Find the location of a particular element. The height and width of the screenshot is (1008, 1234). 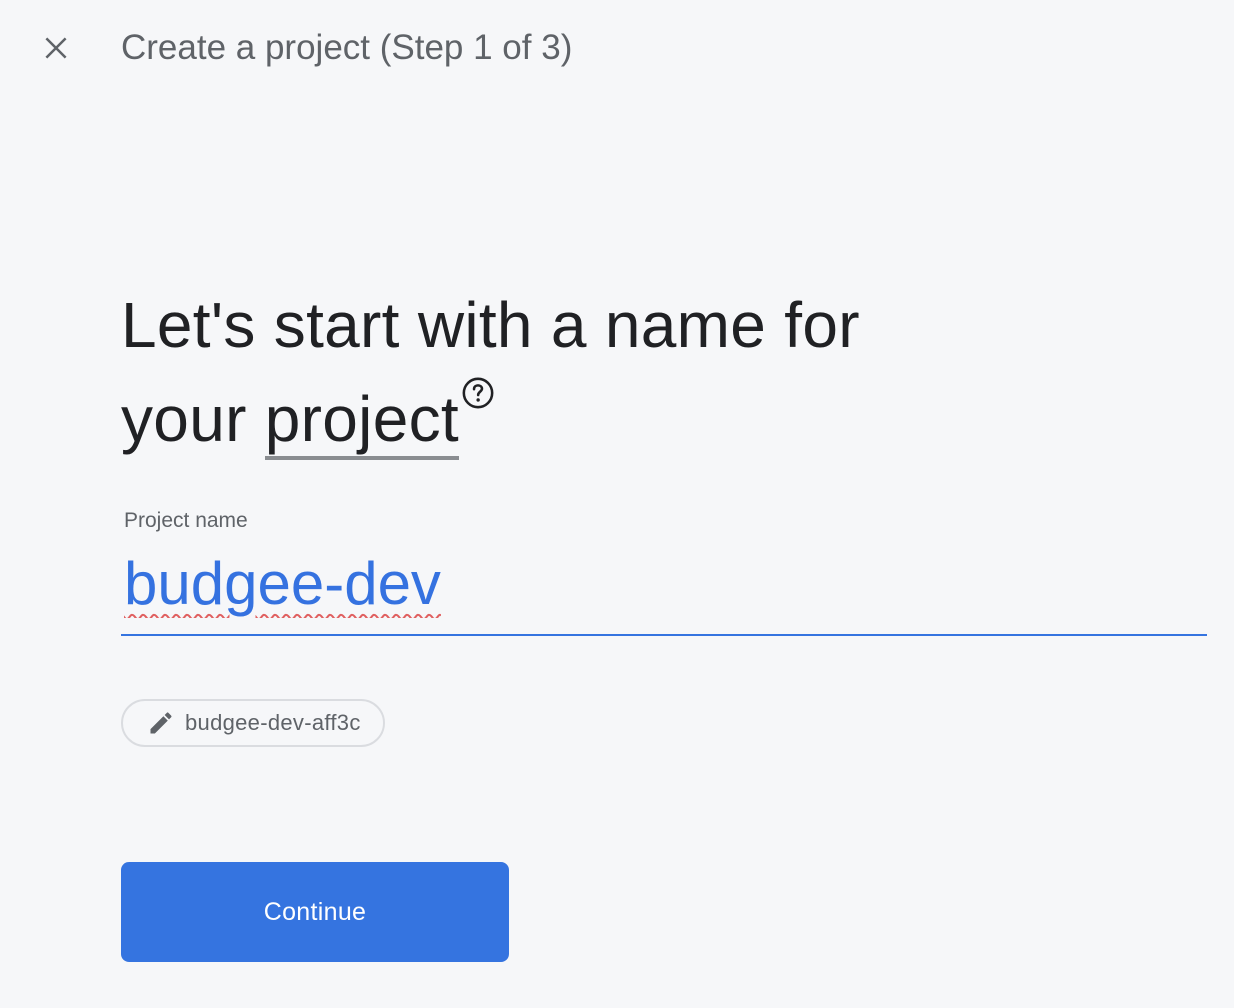

project-name-input is located at coordinates (665, 583).